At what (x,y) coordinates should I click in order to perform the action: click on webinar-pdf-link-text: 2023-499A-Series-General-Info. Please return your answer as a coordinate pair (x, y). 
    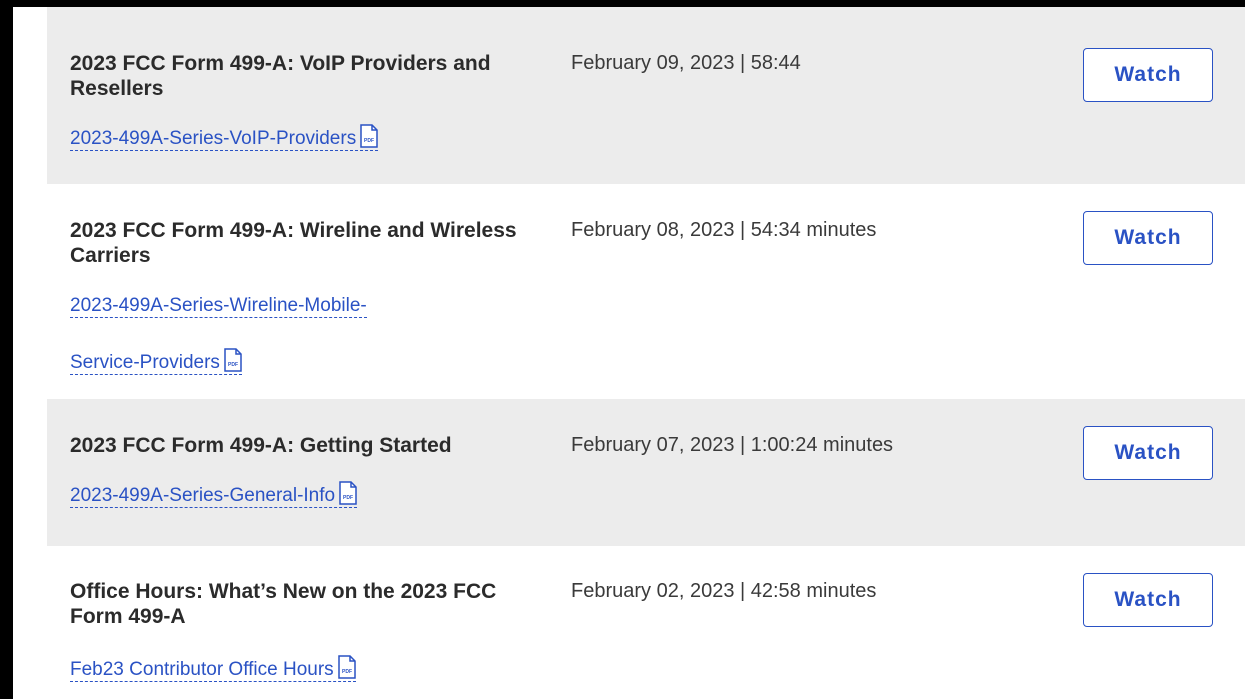
    Looking at the image, I should click on (203, 495).